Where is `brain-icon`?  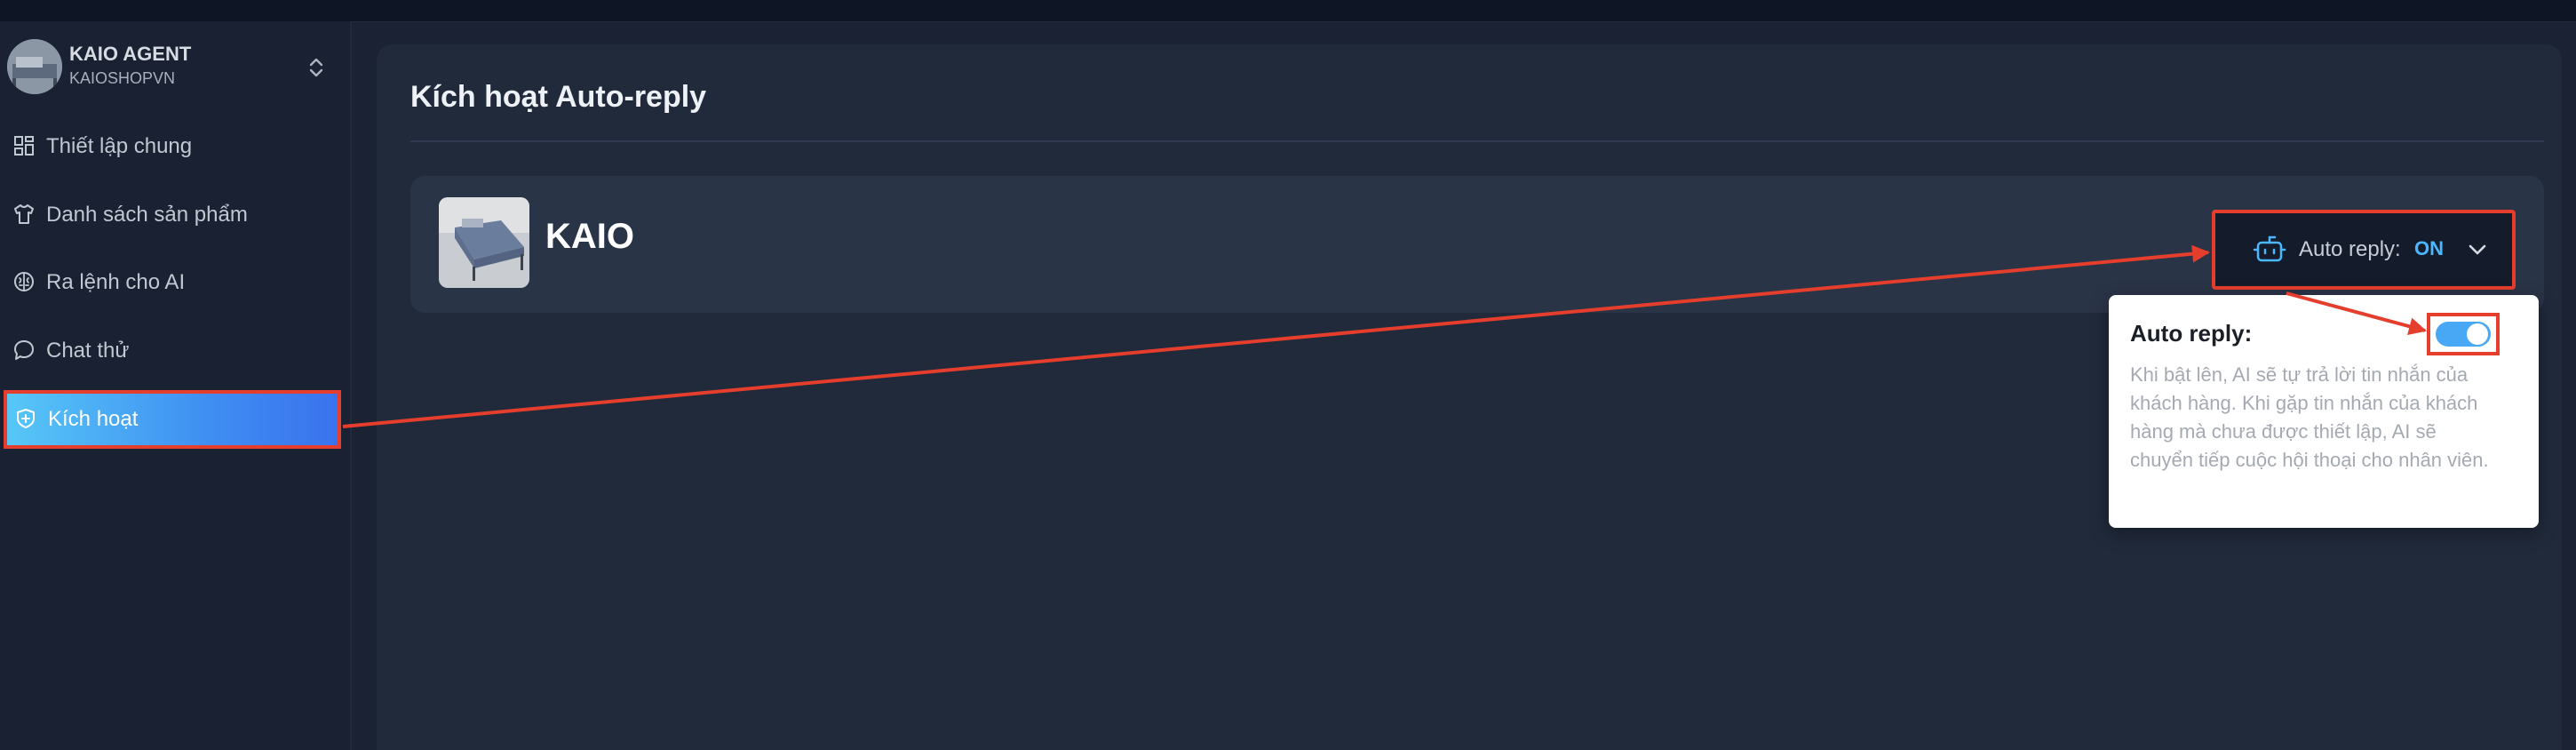 brain-icon is located at coordinates (24, 281).